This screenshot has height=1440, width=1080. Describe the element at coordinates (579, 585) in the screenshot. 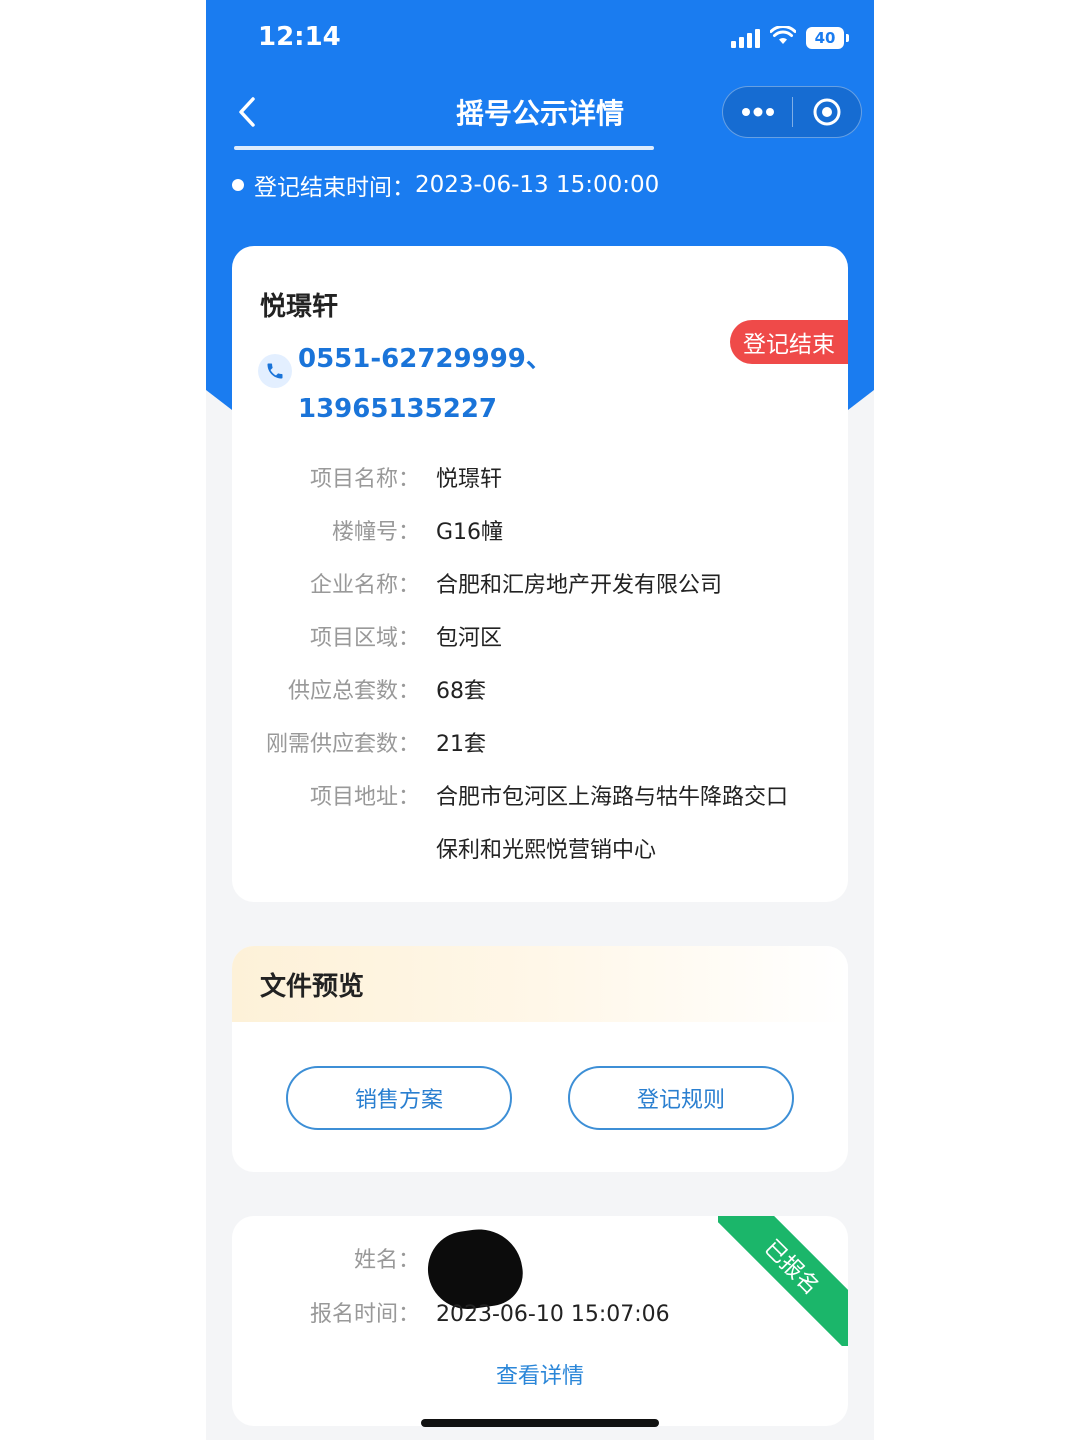

I see `info-value: 合肥和汇房地产开发有限公司` at that location.